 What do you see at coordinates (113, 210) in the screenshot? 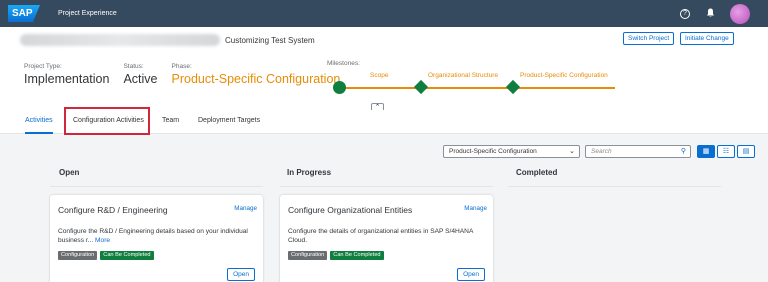
I see `card-title: Configure R&D / Engineering` at bounding box center [113, 210].